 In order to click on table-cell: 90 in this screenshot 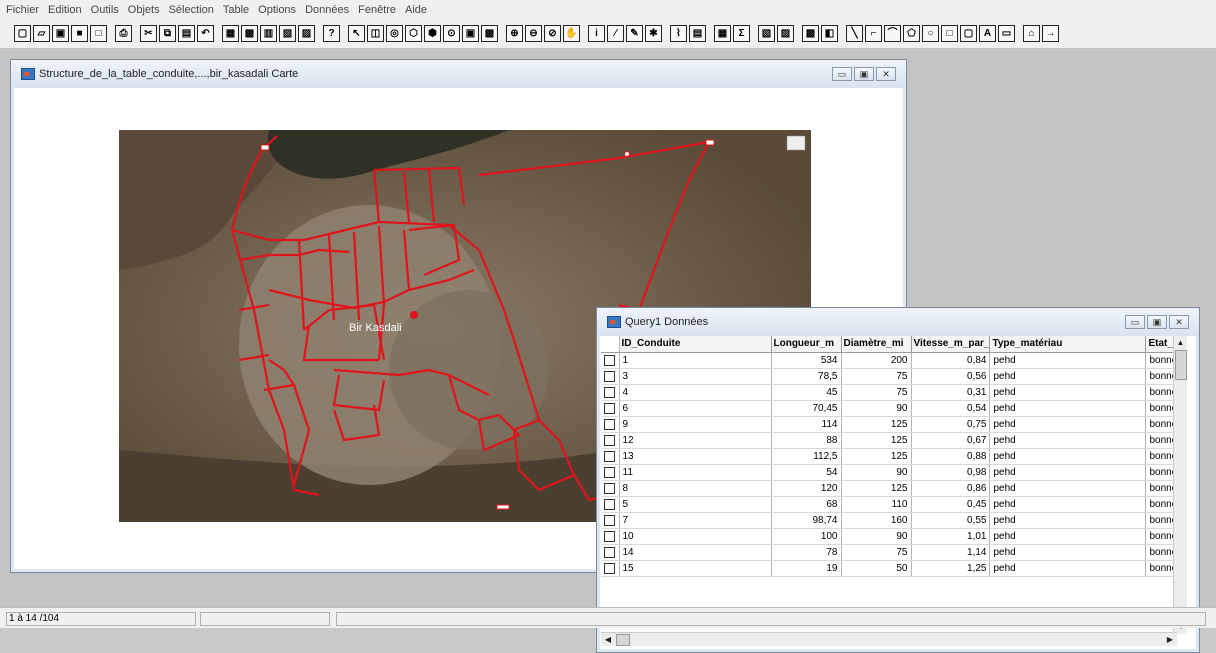, I will do `click(876, 536)`.